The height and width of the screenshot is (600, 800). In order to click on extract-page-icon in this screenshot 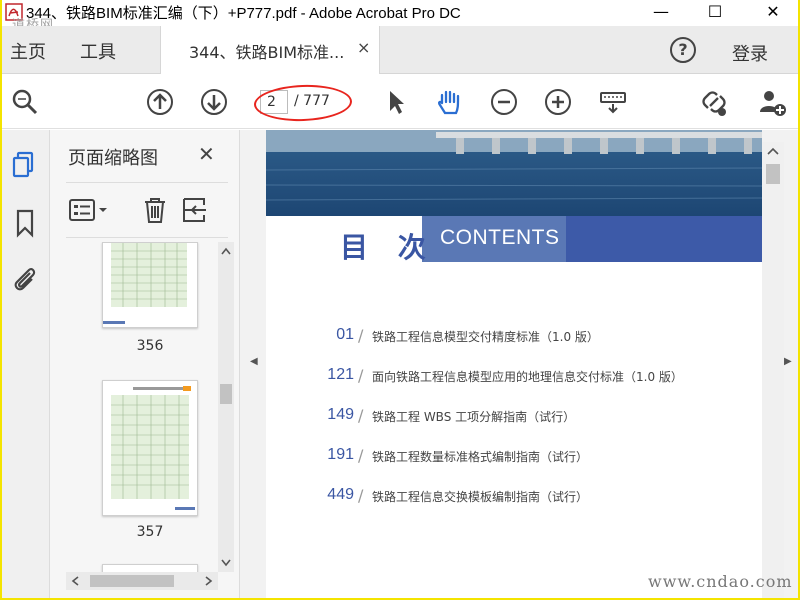, I will do `click(195, 210)`.